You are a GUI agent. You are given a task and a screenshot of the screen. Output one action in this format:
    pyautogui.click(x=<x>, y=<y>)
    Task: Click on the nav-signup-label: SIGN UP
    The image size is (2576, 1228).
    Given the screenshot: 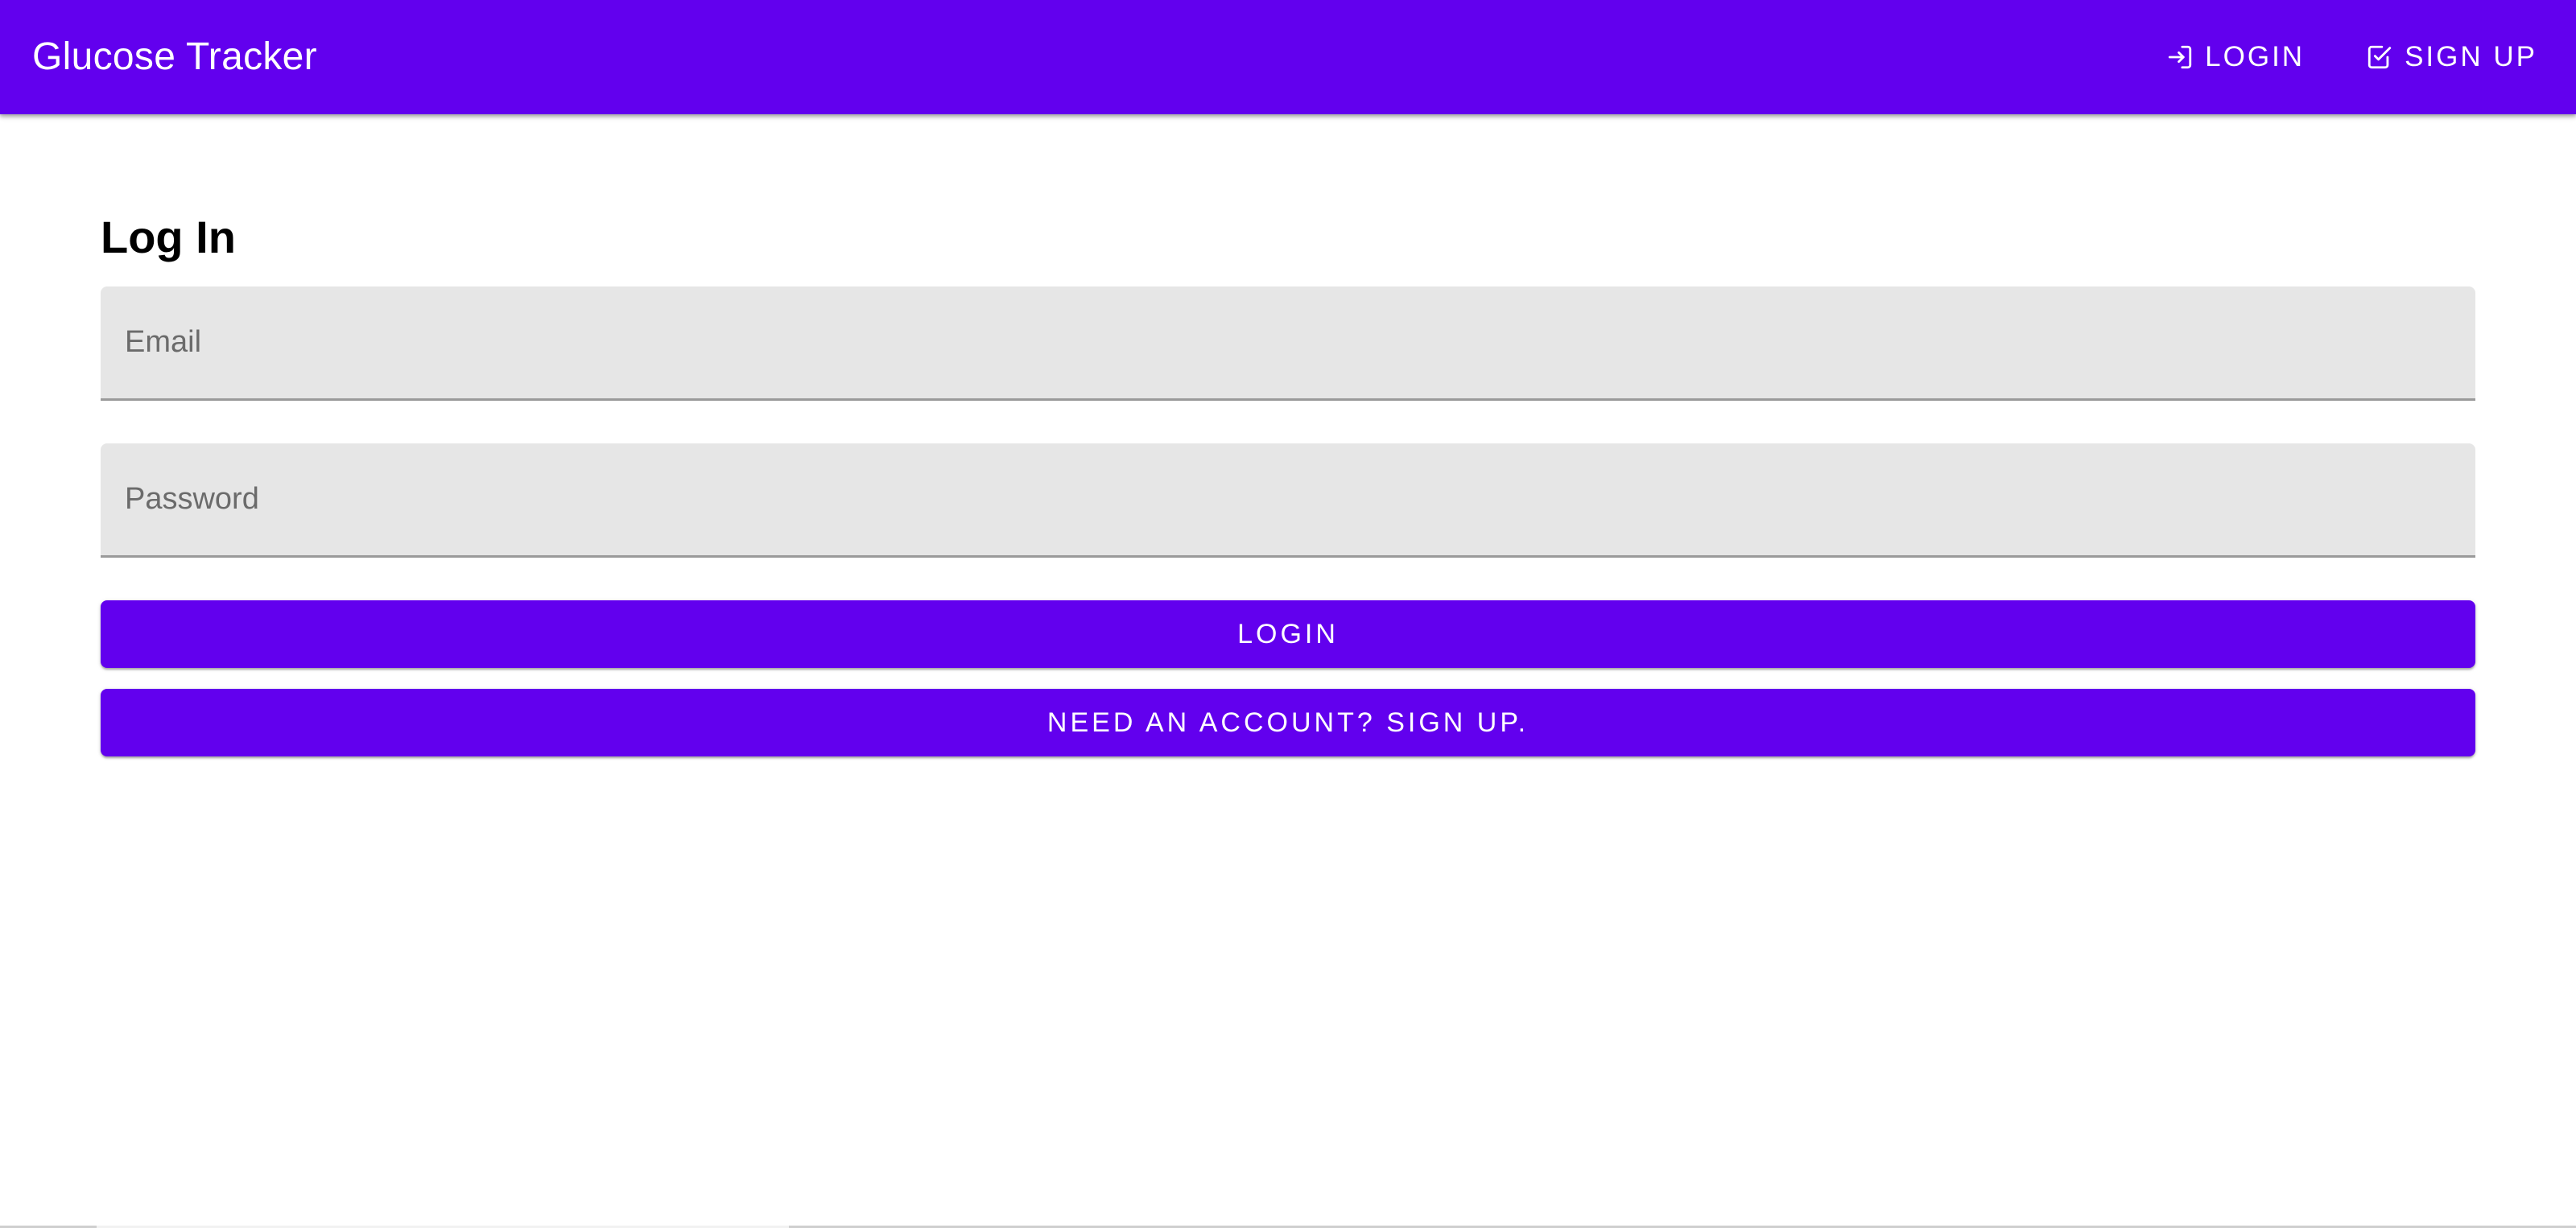 What is the action you would take?
    pyautogui.click(x=2471, y=56)
    